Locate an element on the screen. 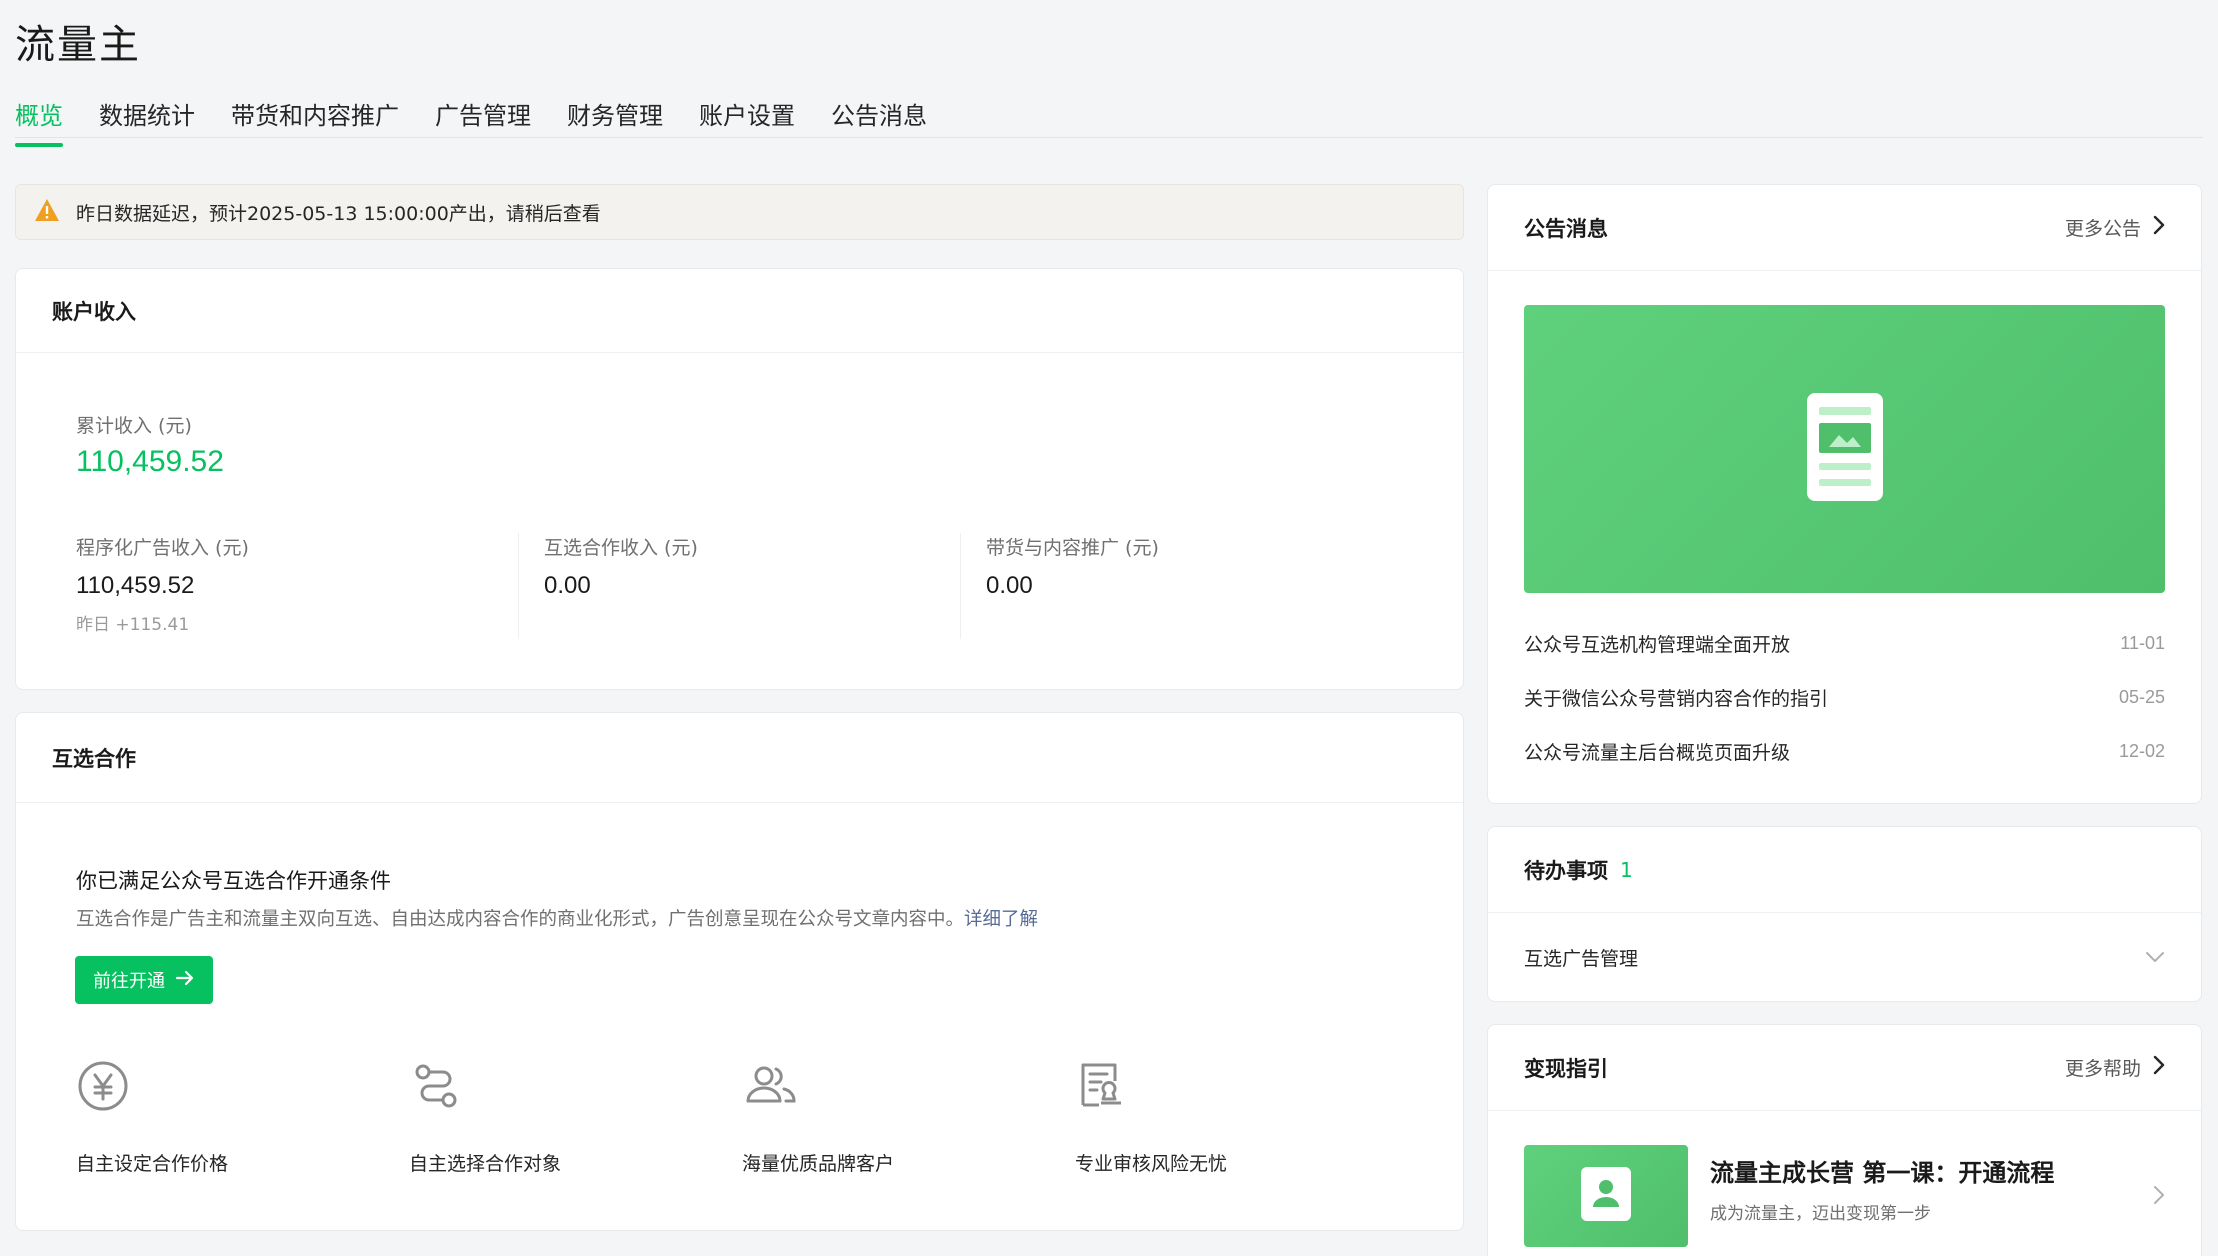  announcement-item-title: 关于微信公众号营销内容合作的指引 is located at coordinates (1676, 698).